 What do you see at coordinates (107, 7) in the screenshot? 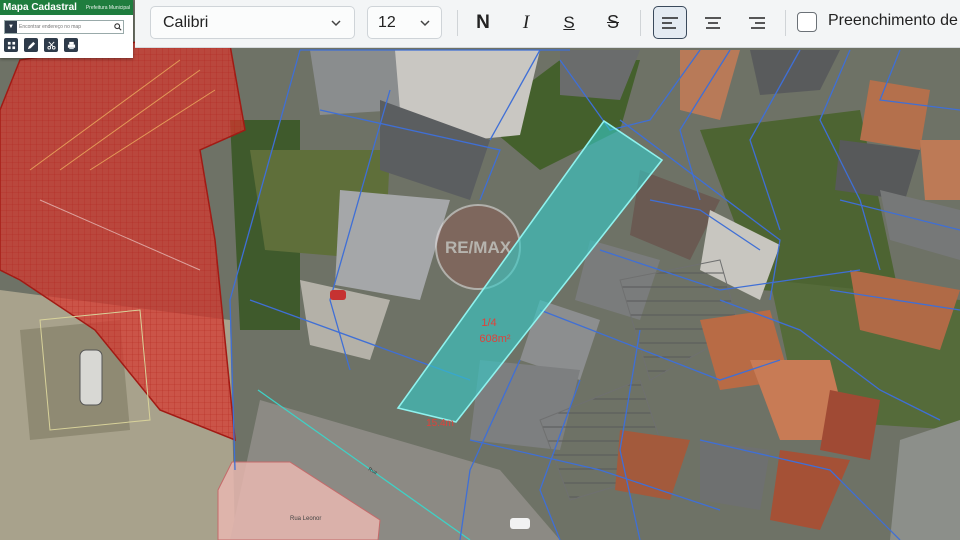
I see `panel-subtitle: Prefeitura Municipal` at bounding box center [107, 7].